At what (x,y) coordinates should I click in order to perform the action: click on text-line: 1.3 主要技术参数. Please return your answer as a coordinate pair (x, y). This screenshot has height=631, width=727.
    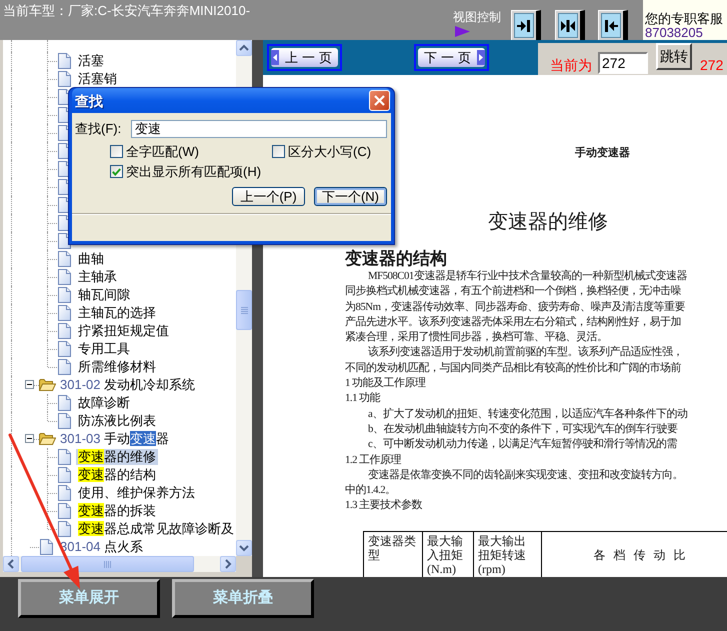
    Looking at the image, I should click on (383, 506).